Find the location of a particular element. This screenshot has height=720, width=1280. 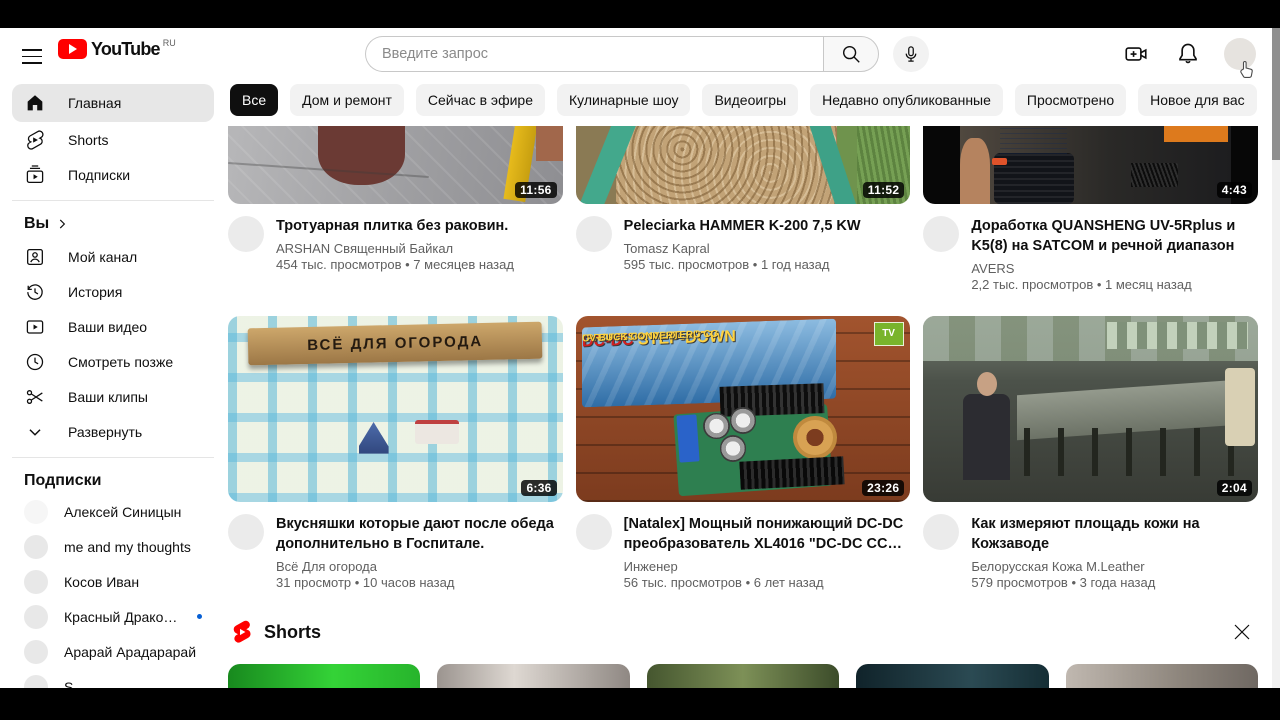

clock-icon is located at coordinates (35, 361).